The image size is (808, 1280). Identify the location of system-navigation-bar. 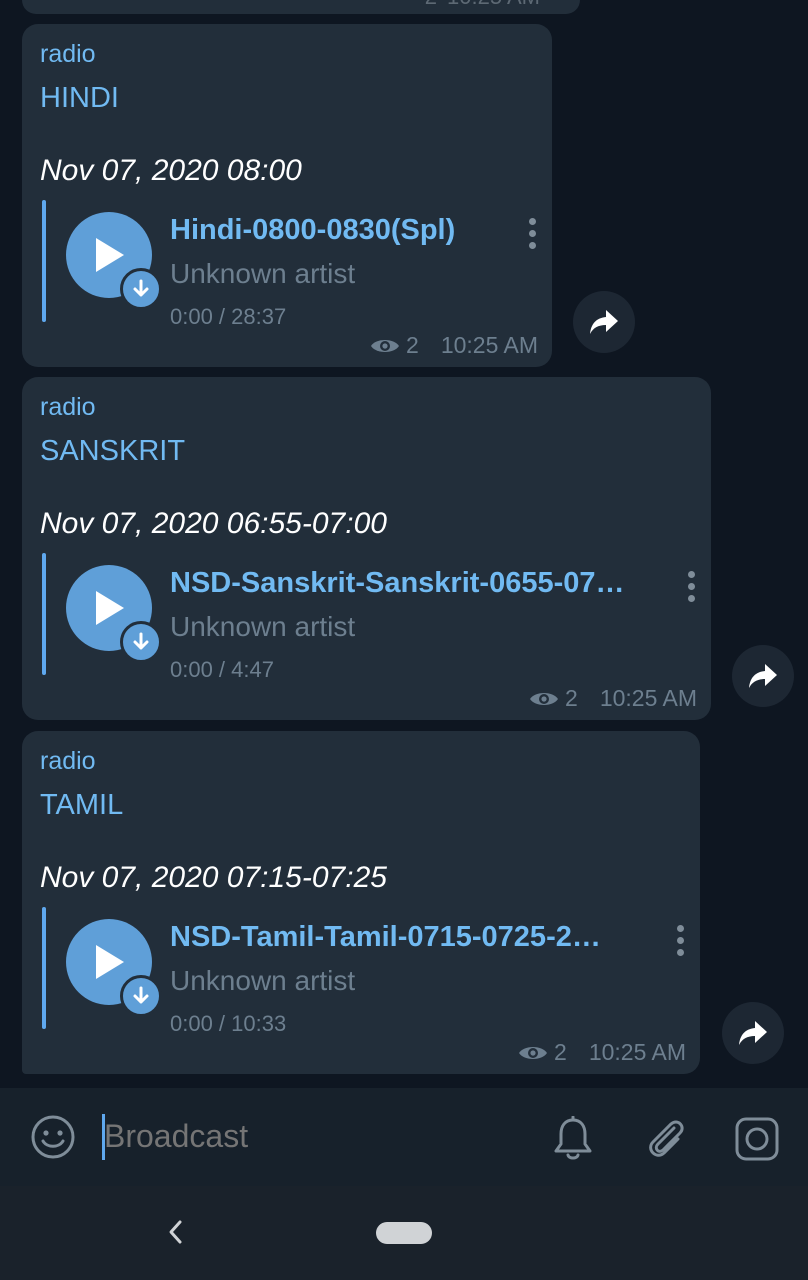
(404, 1233).